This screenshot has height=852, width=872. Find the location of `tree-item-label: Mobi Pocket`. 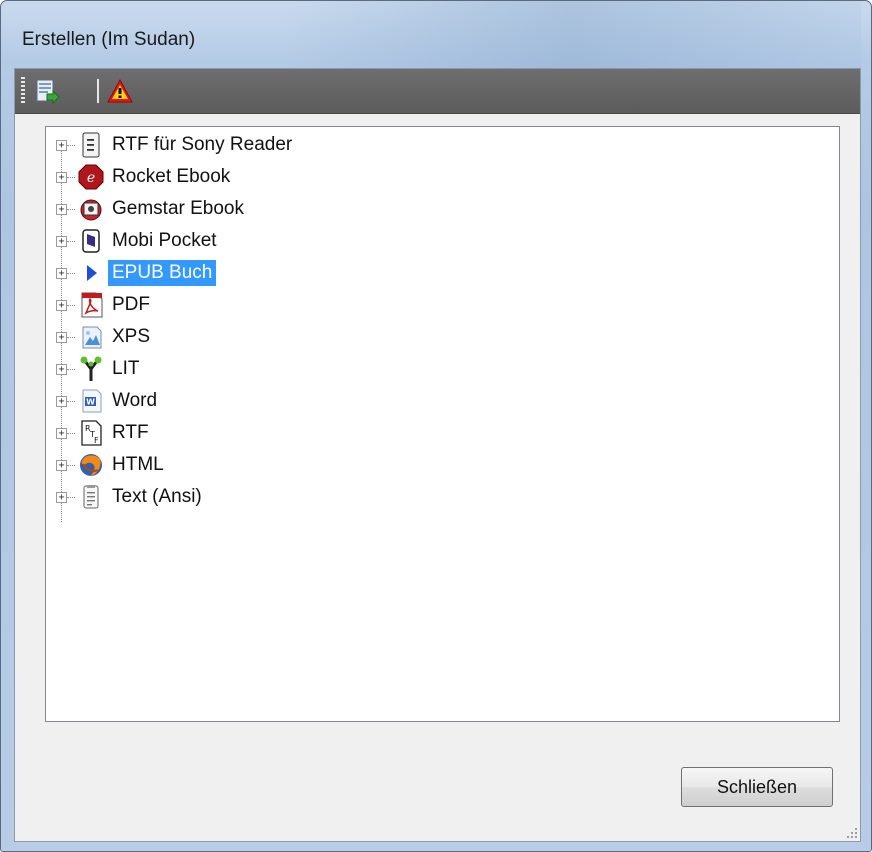

tree-item-label: Mobi Pocket is located at coordinates (164, 240).